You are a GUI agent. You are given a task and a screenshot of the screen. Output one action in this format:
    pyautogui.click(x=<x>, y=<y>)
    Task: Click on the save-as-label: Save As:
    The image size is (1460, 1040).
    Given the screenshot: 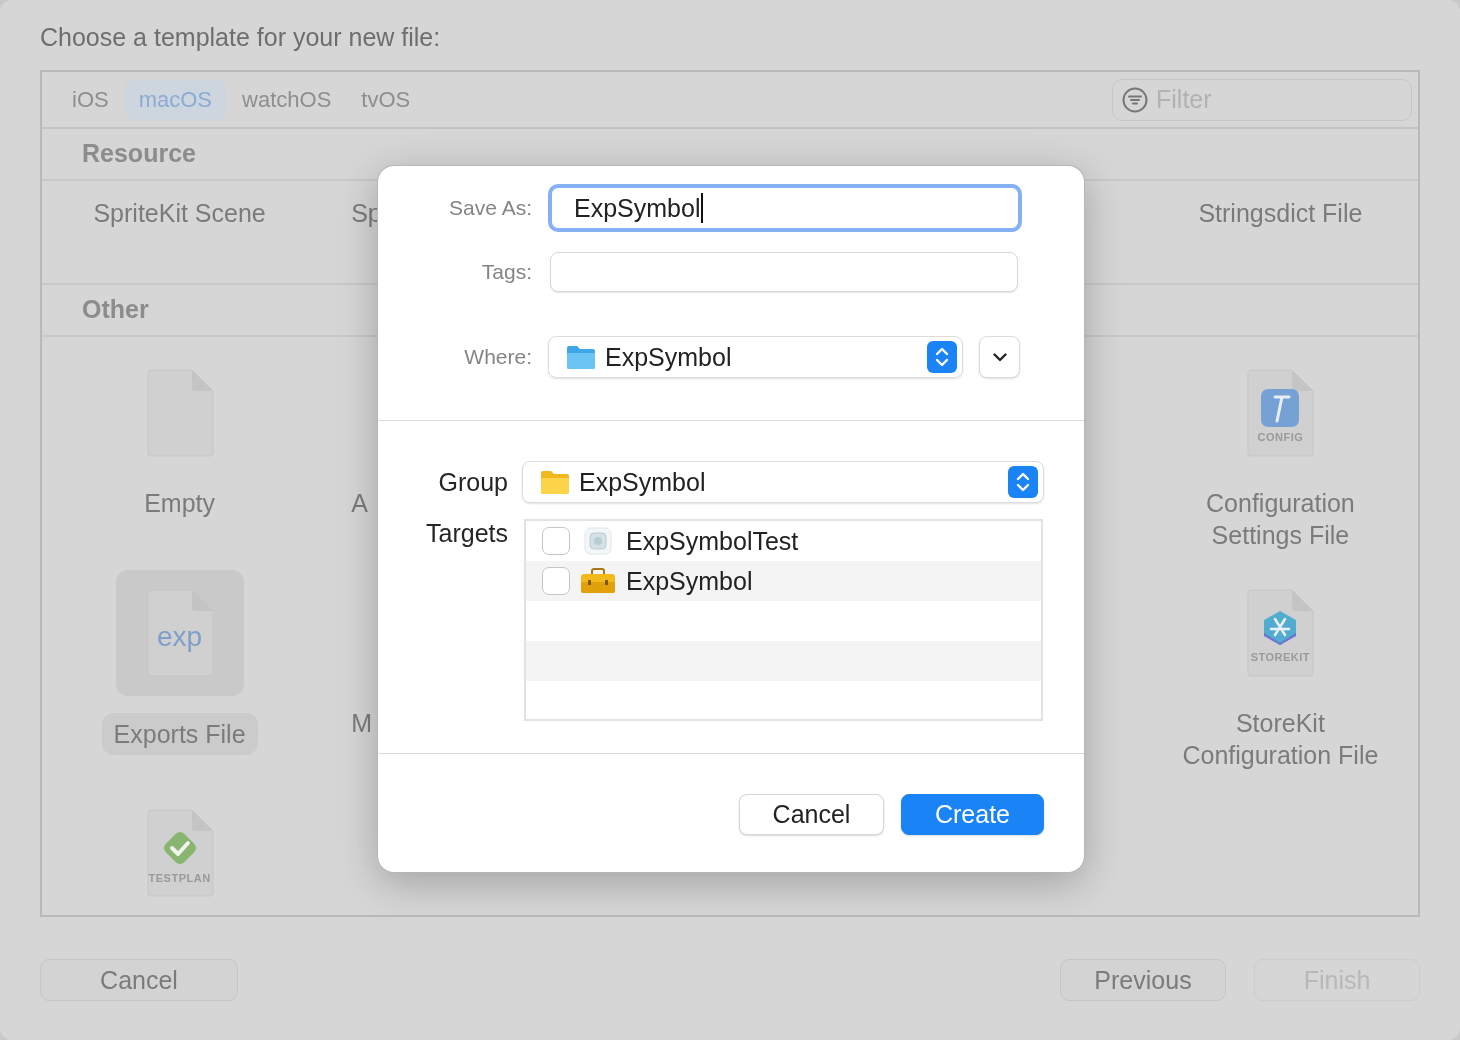 What is the action you would take?
    pyautogui.click(x=490, y=208)
    